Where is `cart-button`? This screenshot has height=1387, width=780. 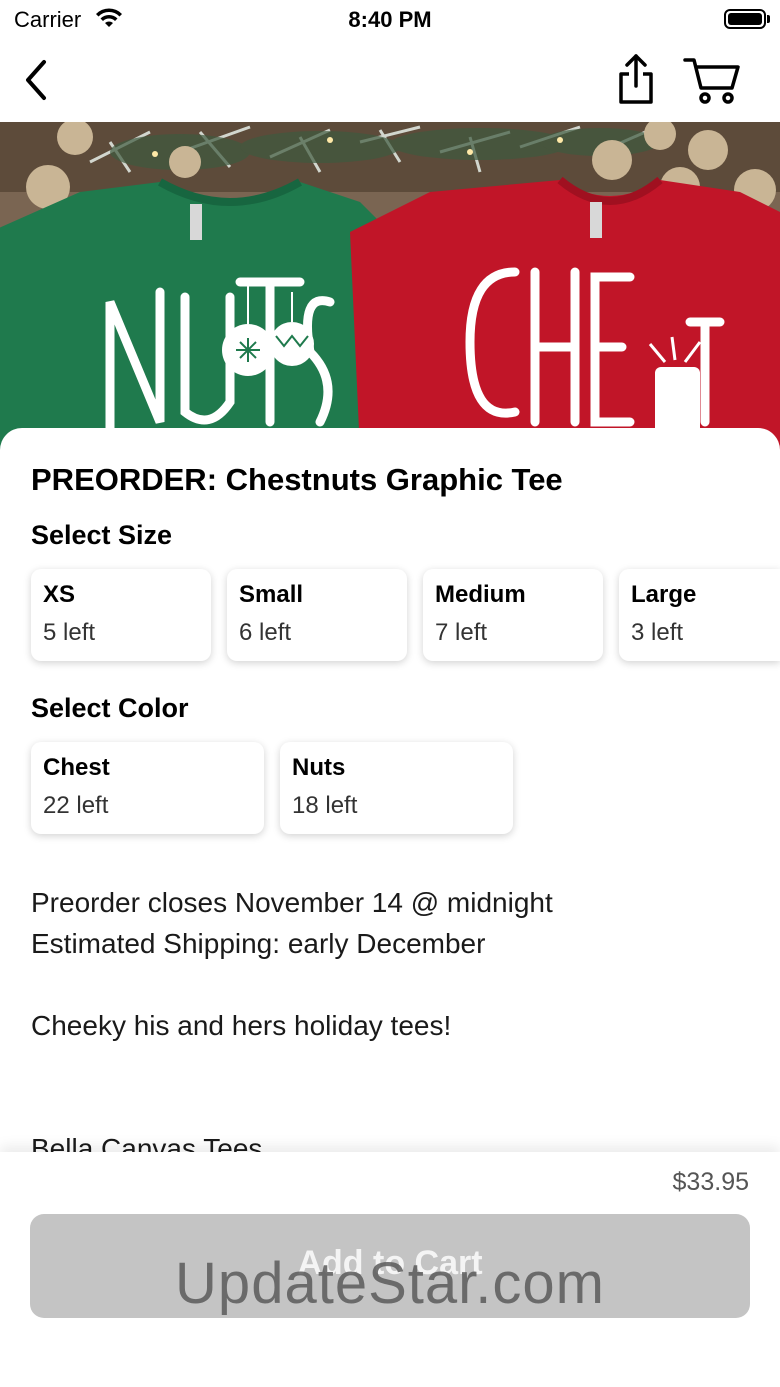
cart-button is located at coordinates (712, 80).